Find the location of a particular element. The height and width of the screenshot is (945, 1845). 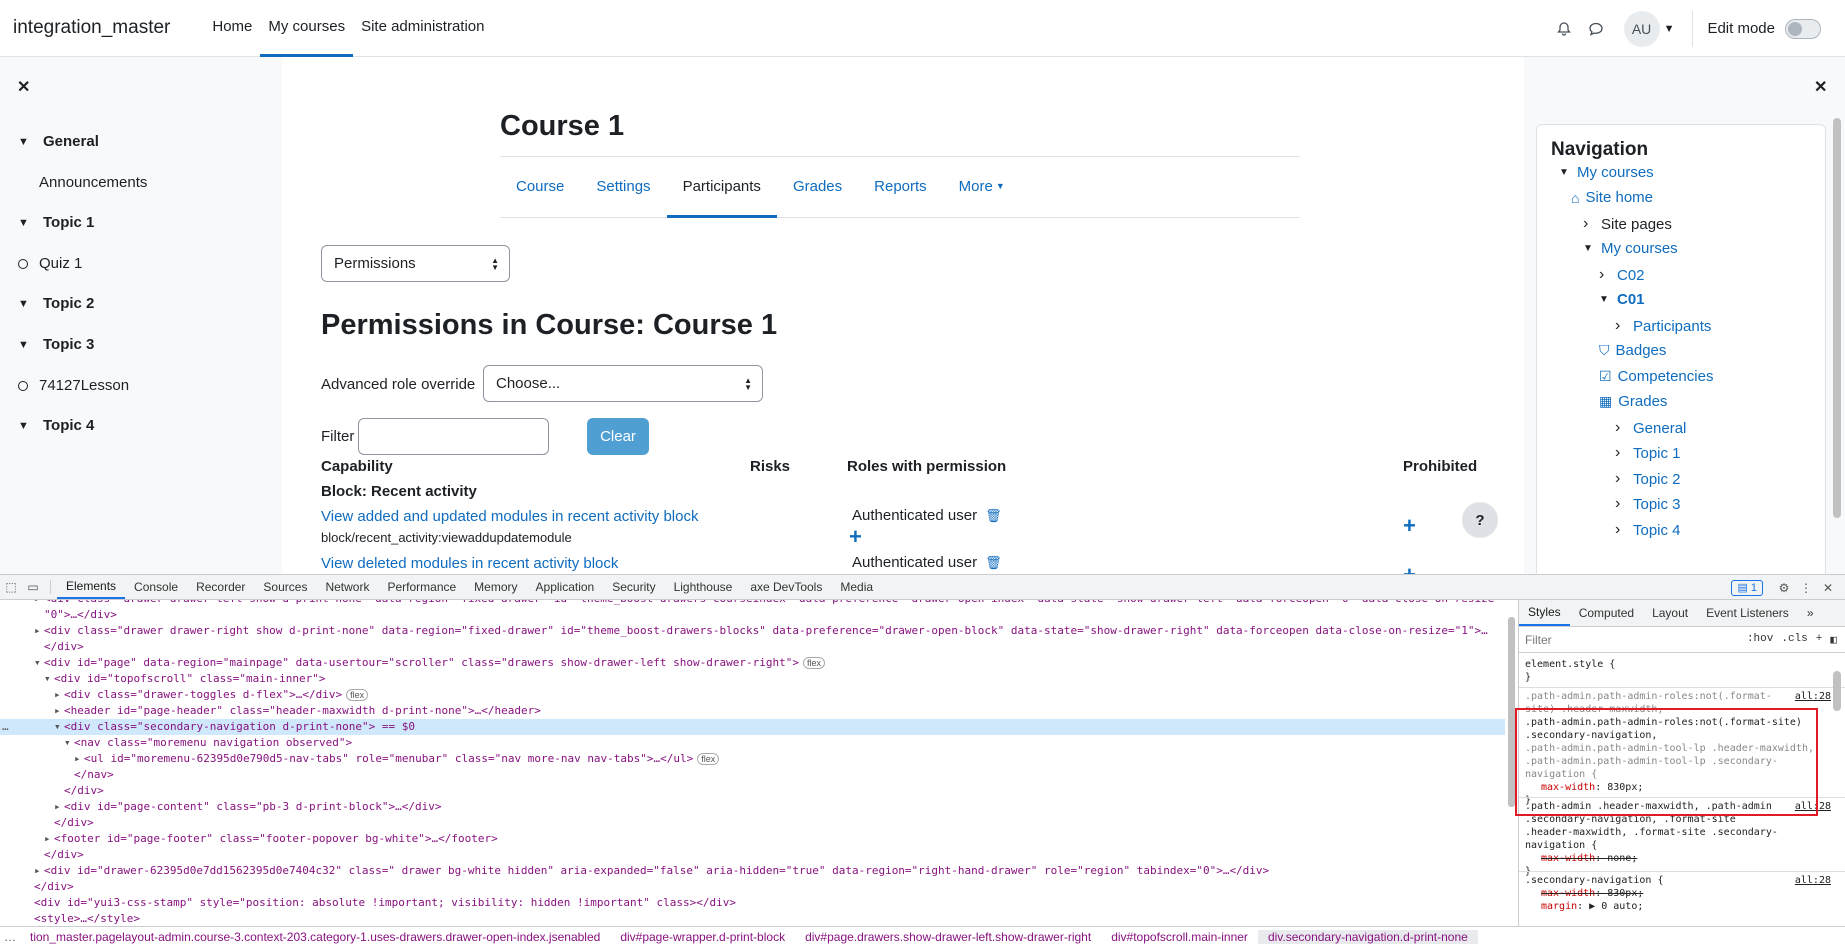

advanced-role-override-select: Choose... ▲ ▼ is located at coordinates (623, 383).